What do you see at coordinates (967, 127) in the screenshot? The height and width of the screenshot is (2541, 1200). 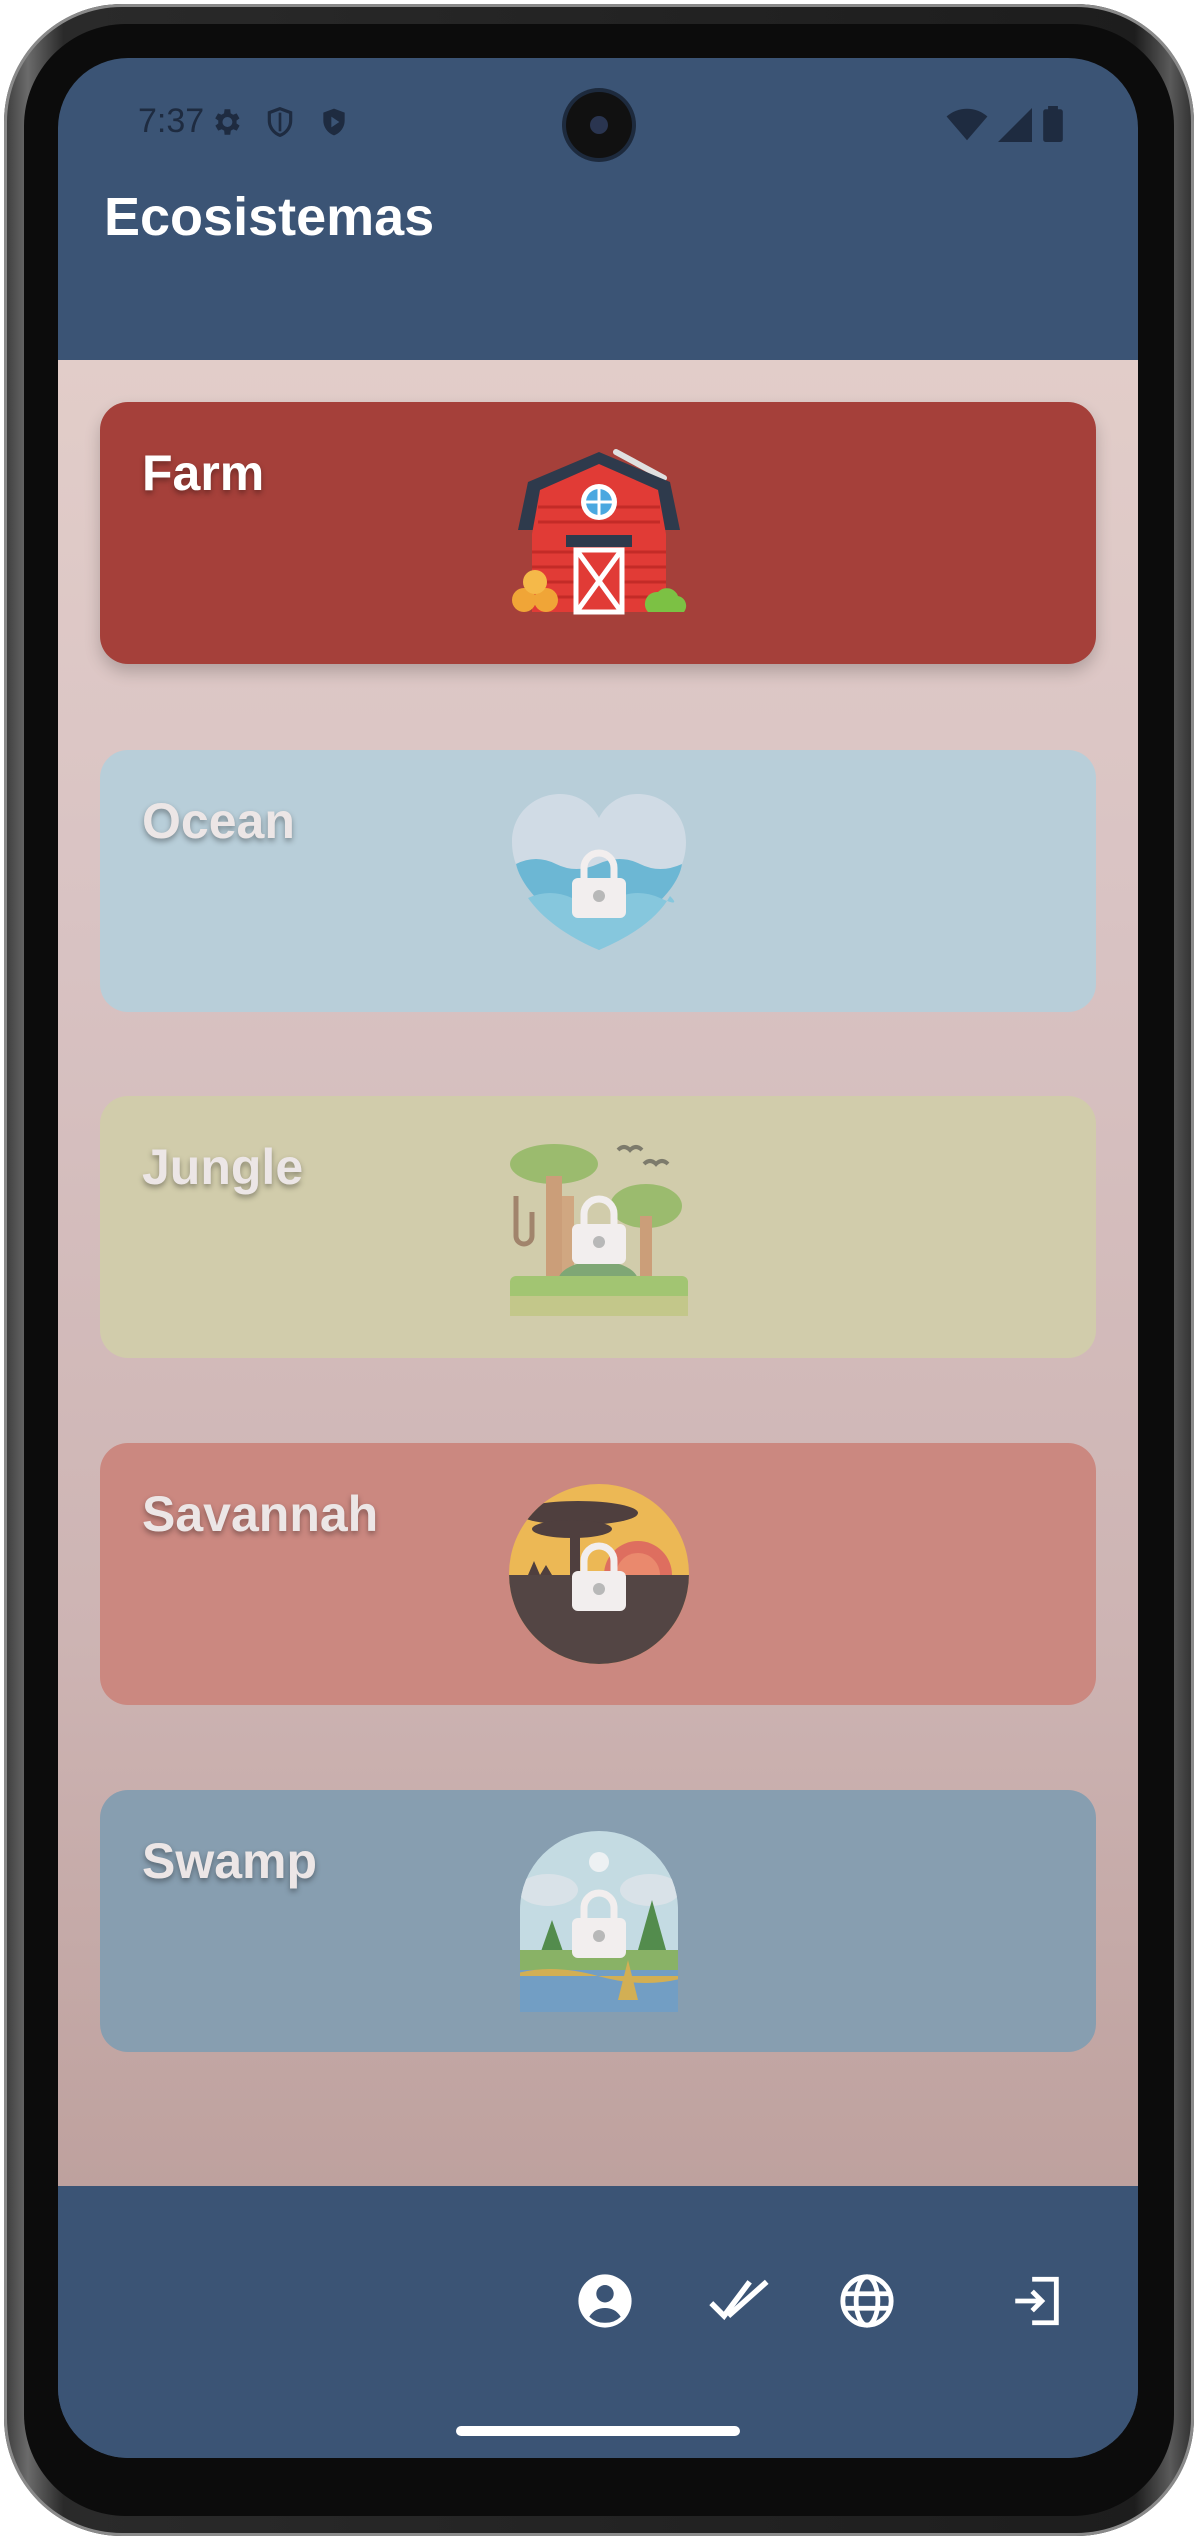 I see `wifi-icon` at bounding box center [967, 127].